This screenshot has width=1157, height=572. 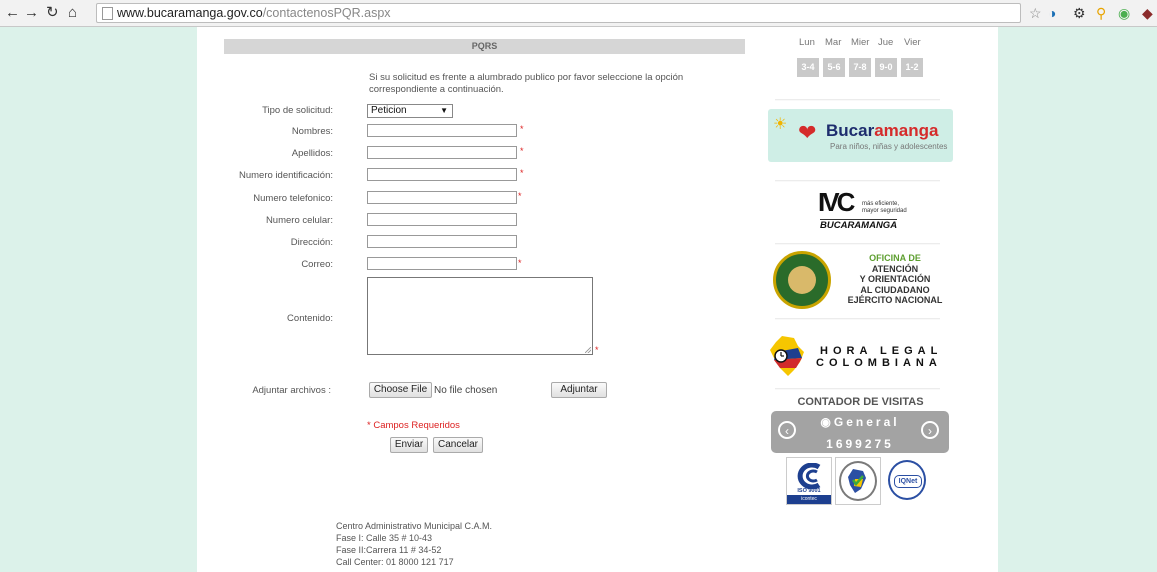 I want to click on day-label: Lun, so click(x=807, y=42).